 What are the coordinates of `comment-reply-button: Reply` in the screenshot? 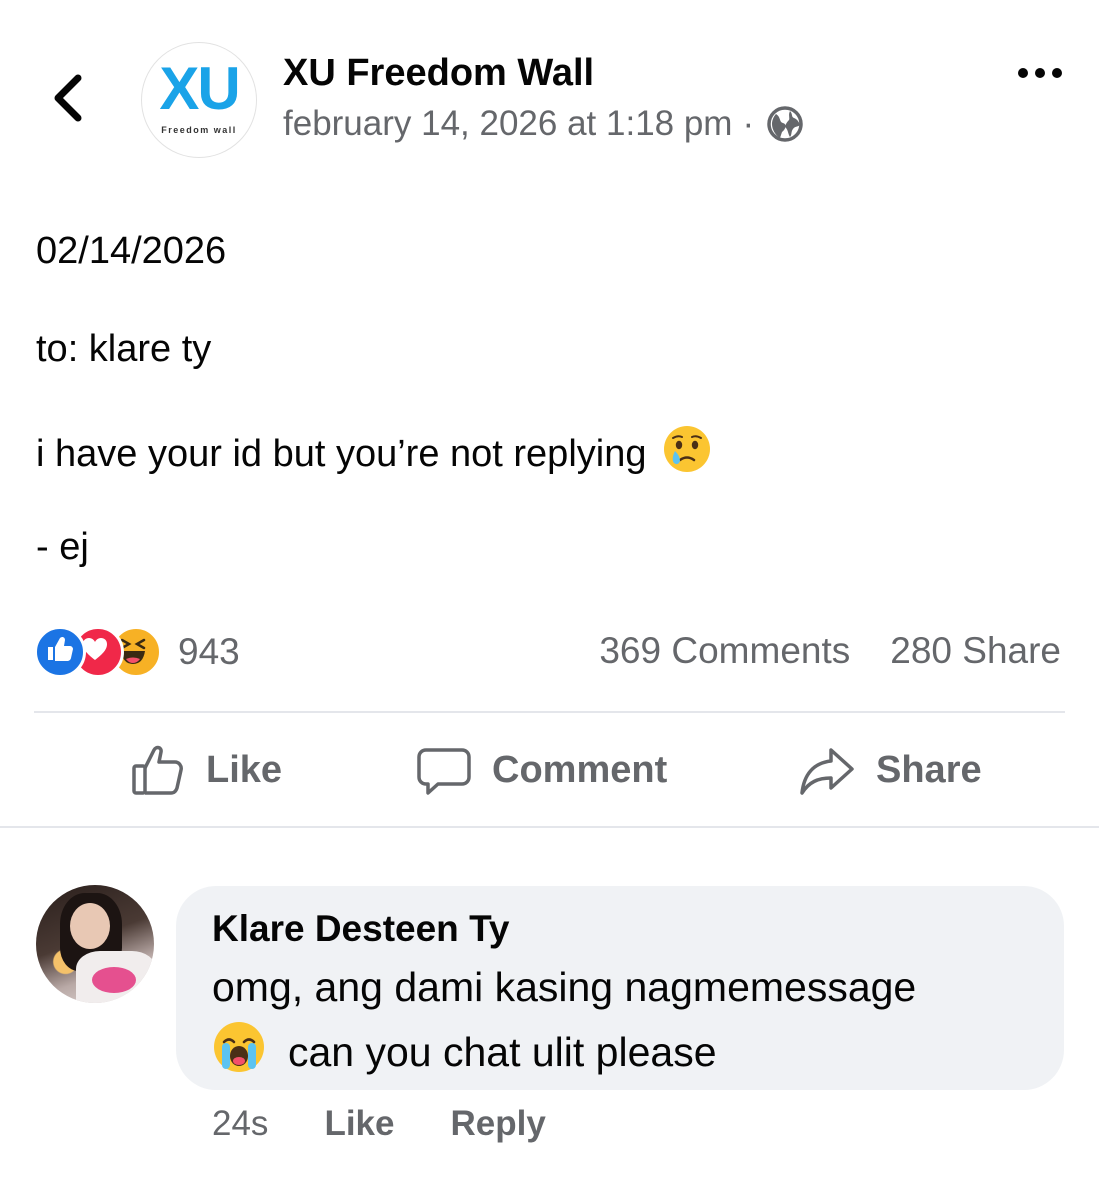 It's located at (497, 1124).